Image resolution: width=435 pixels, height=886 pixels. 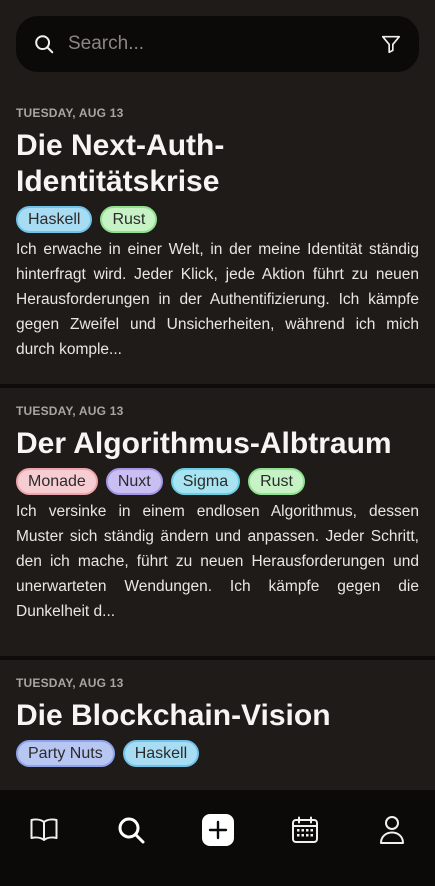 I want to click on tag: Party Nuts, so click(x=65, y=753).